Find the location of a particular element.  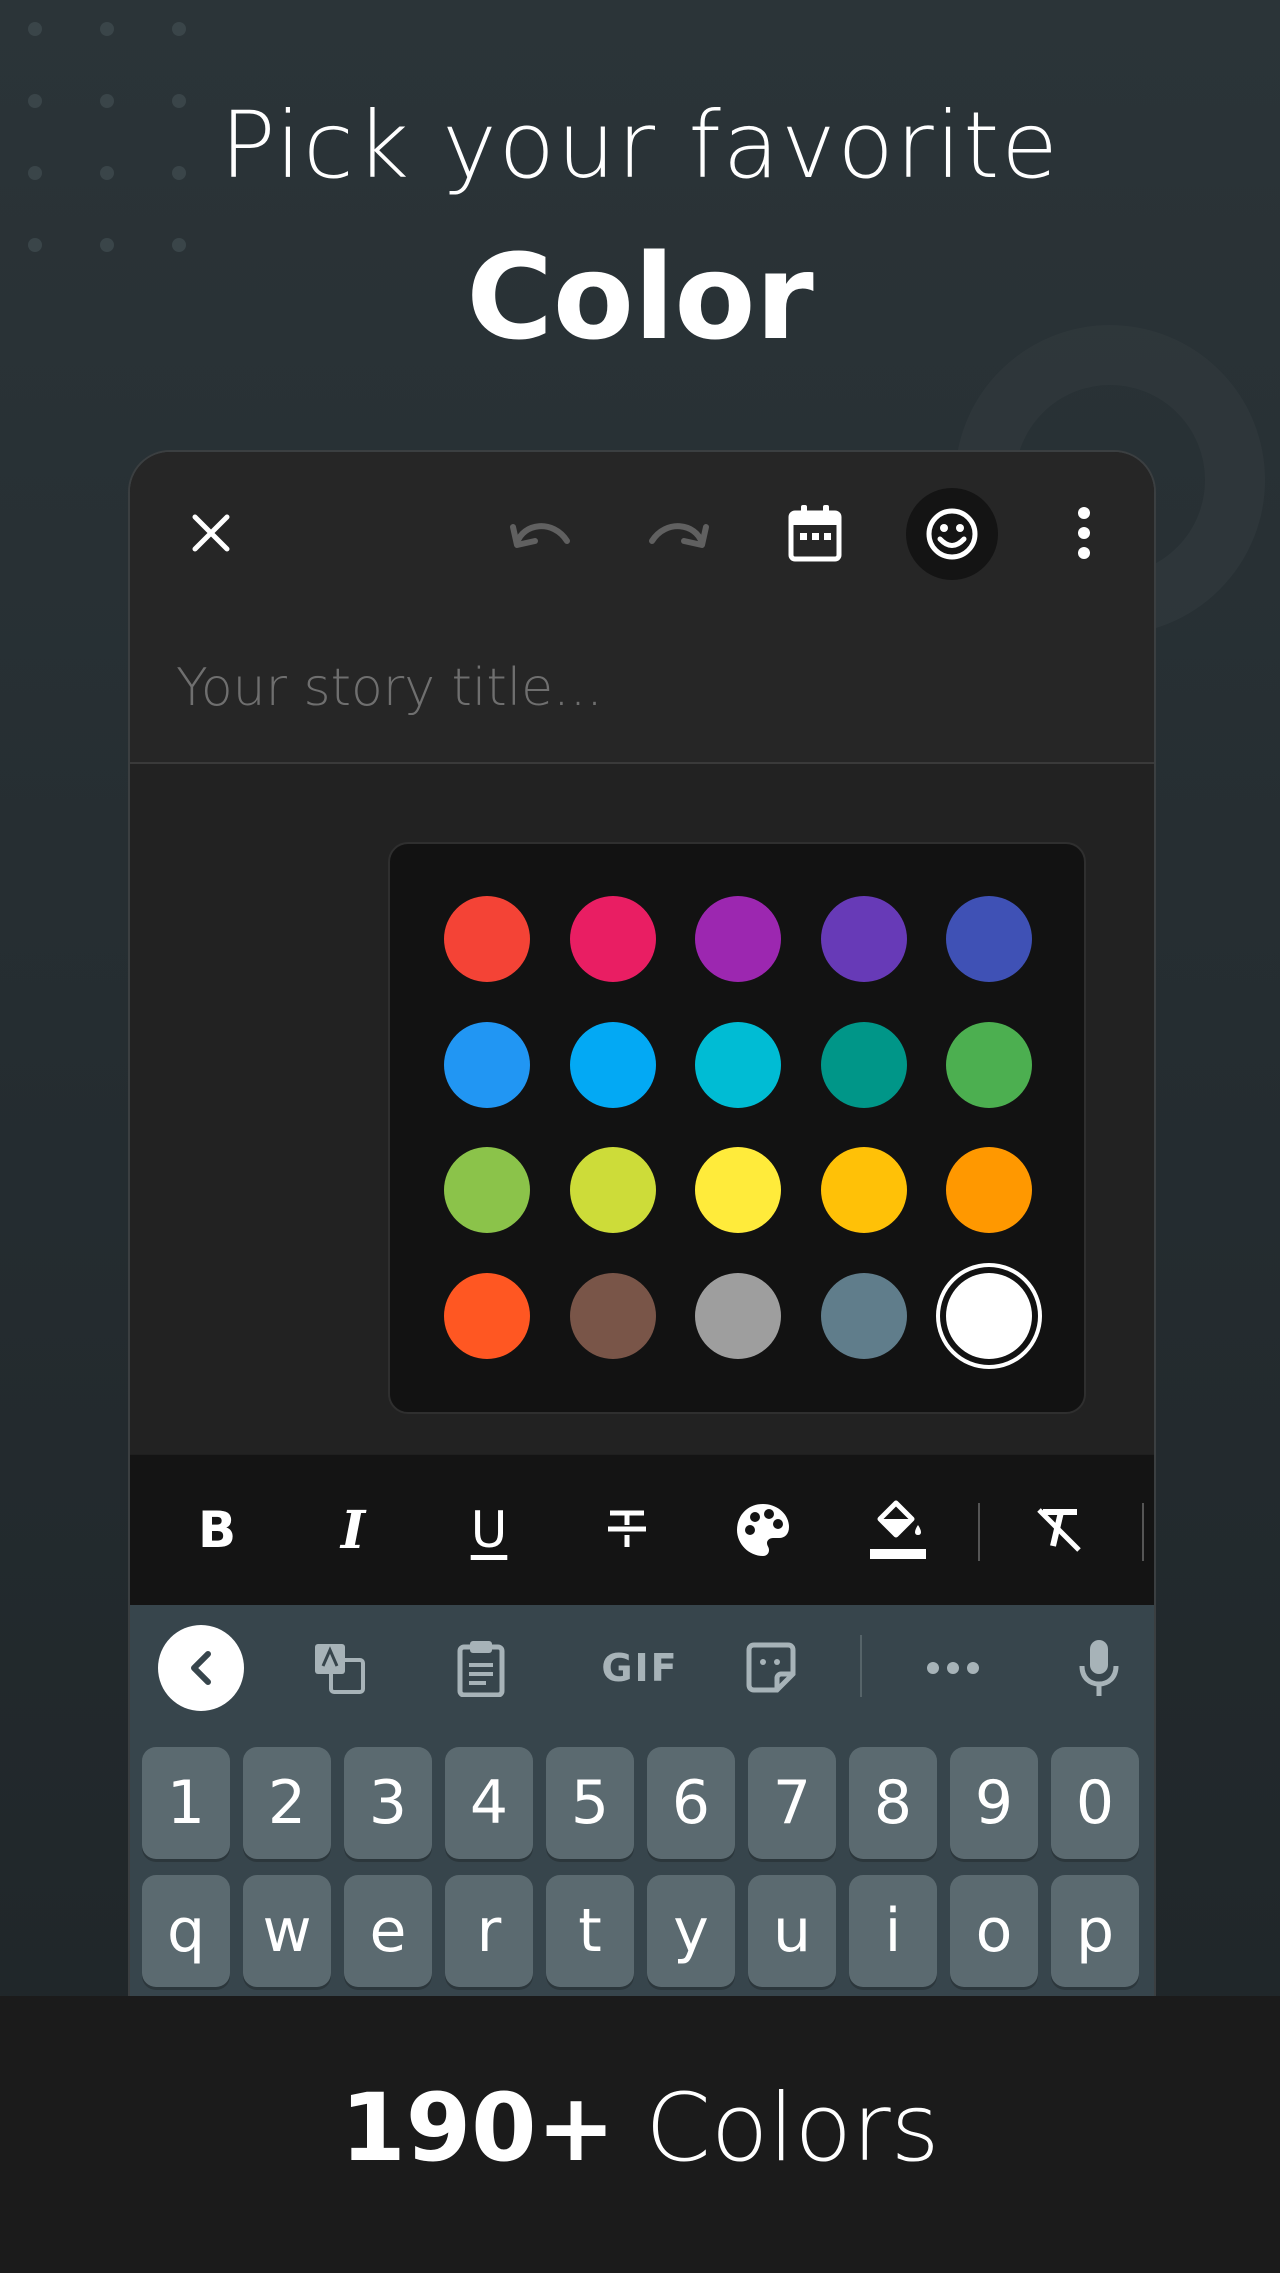

key-q: q is located at coordinates (186, 1931).